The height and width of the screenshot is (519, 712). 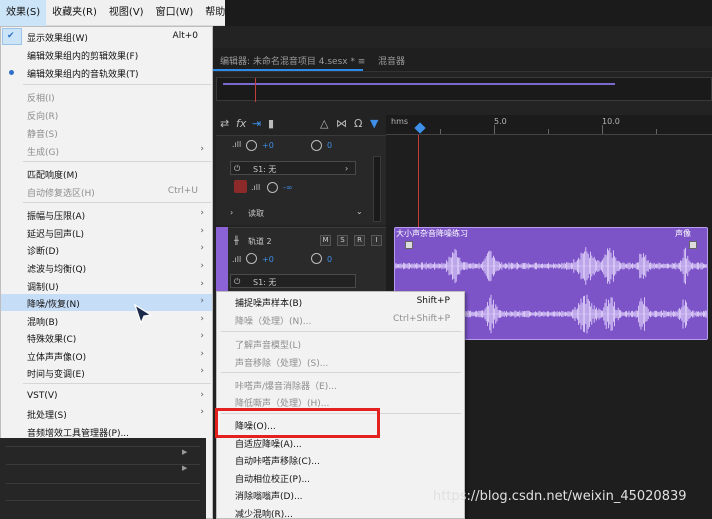 I want to click on menu-item-label: 反相(I), so click(x=41, y=99).